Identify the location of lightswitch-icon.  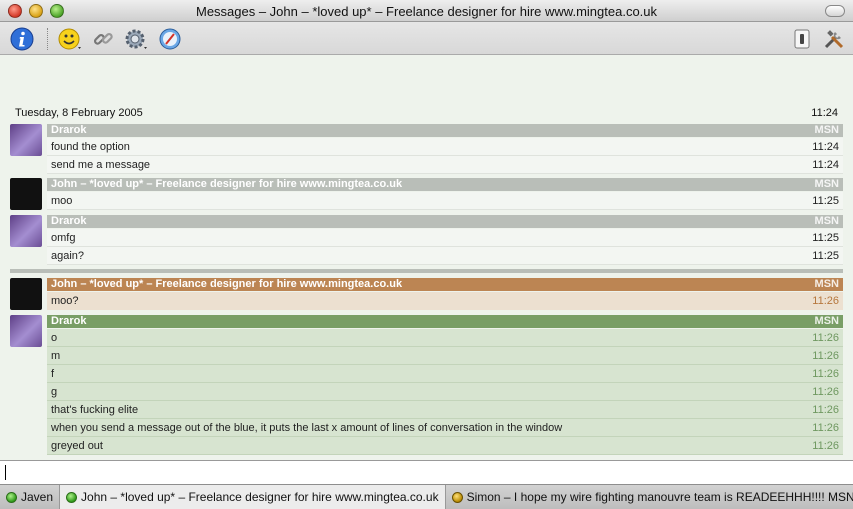
(802, 39).